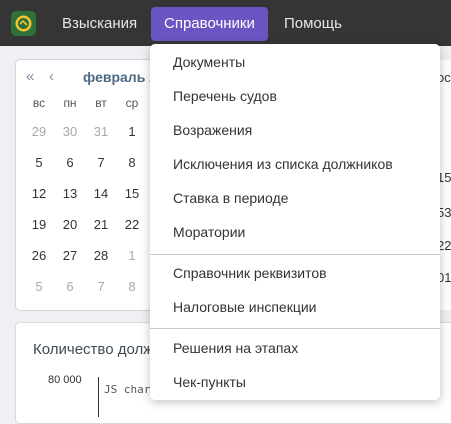  I want to click on calendar-day: 15, so click(132, 193).